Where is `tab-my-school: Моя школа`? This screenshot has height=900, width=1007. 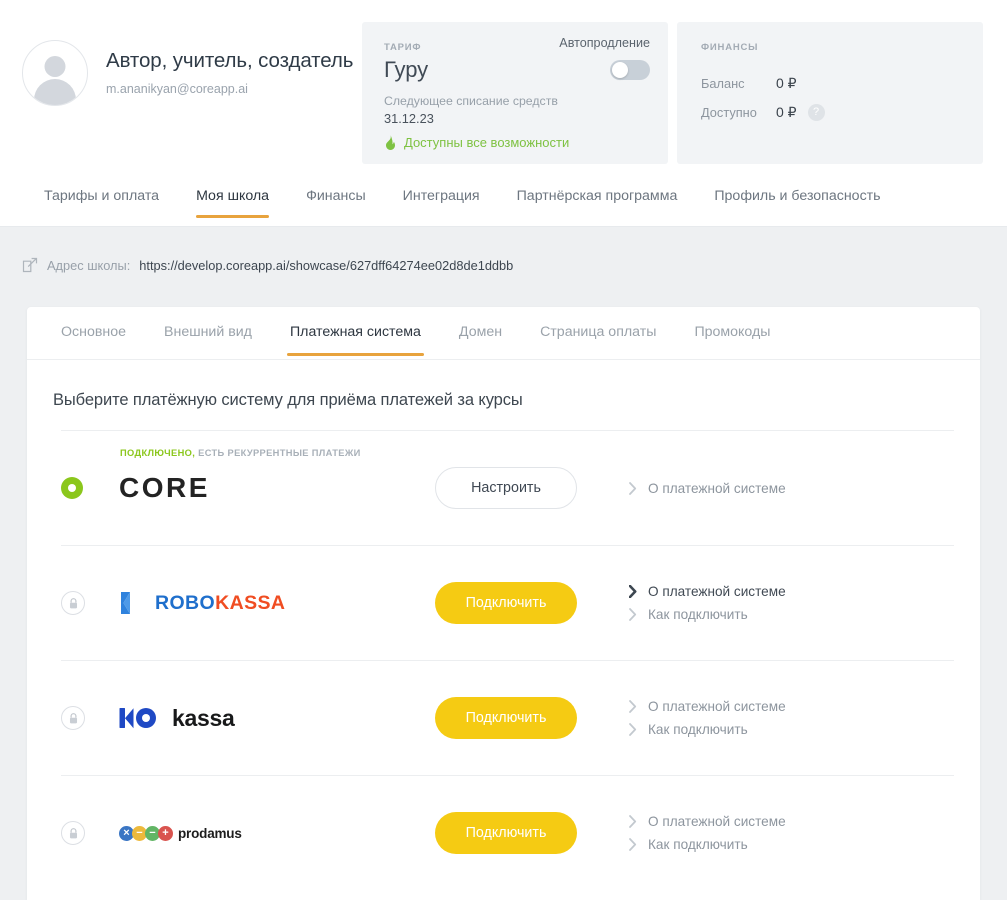 tab-my-school: Моя школа is located at coordinates (233, 199).